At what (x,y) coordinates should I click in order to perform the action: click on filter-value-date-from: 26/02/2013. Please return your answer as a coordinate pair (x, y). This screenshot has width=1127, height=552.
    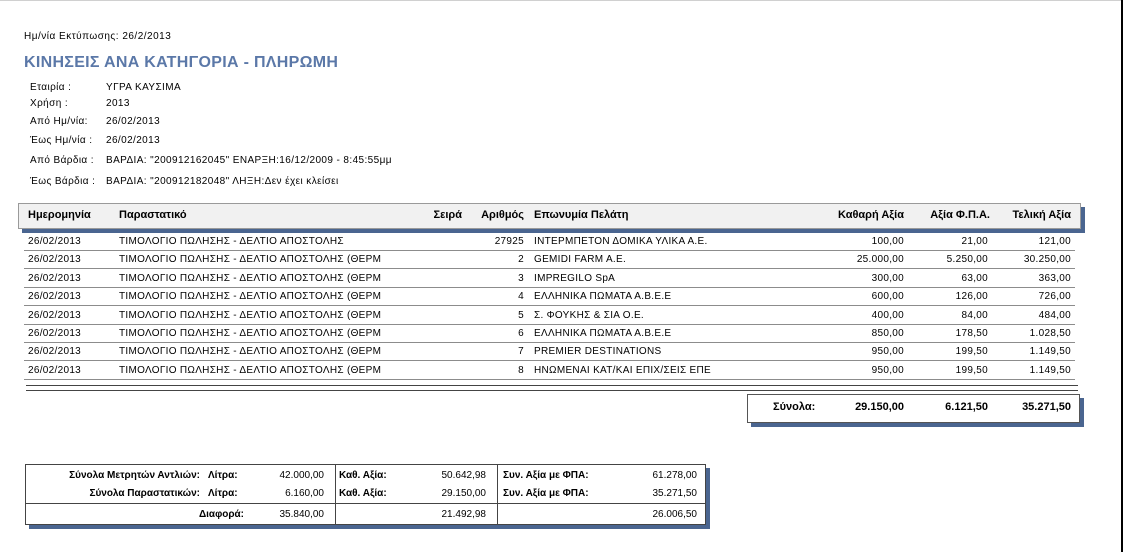
    Looking at the image, I should click on (133, 121).